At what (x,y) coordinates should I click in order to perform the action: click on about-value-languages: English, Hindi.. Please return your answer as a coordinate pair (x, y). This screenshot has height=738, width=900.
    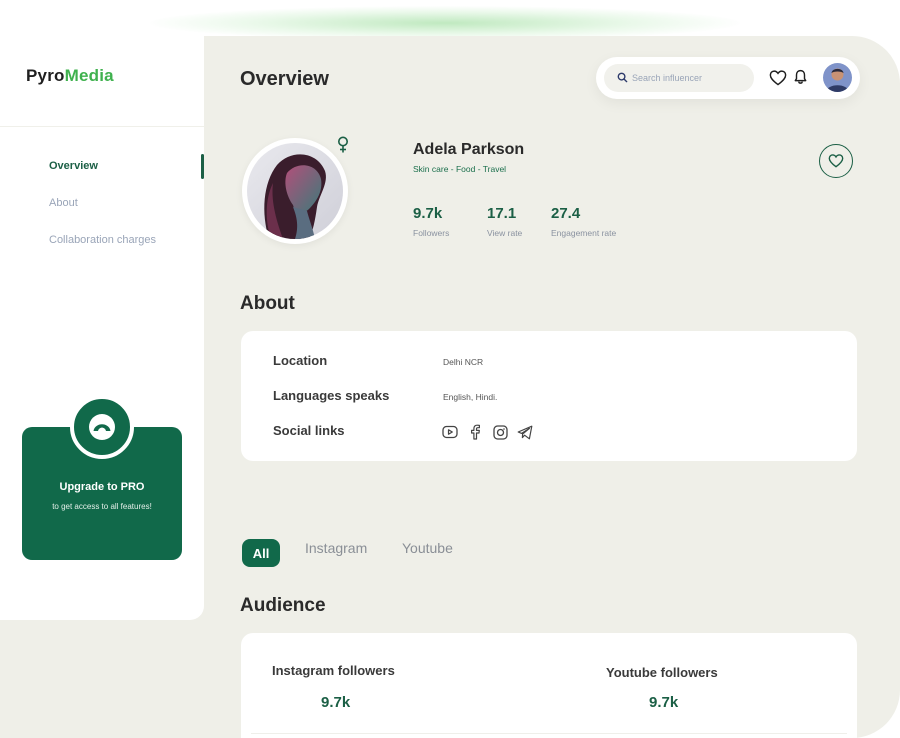
    Looking at the image, I should click on (470, 397).